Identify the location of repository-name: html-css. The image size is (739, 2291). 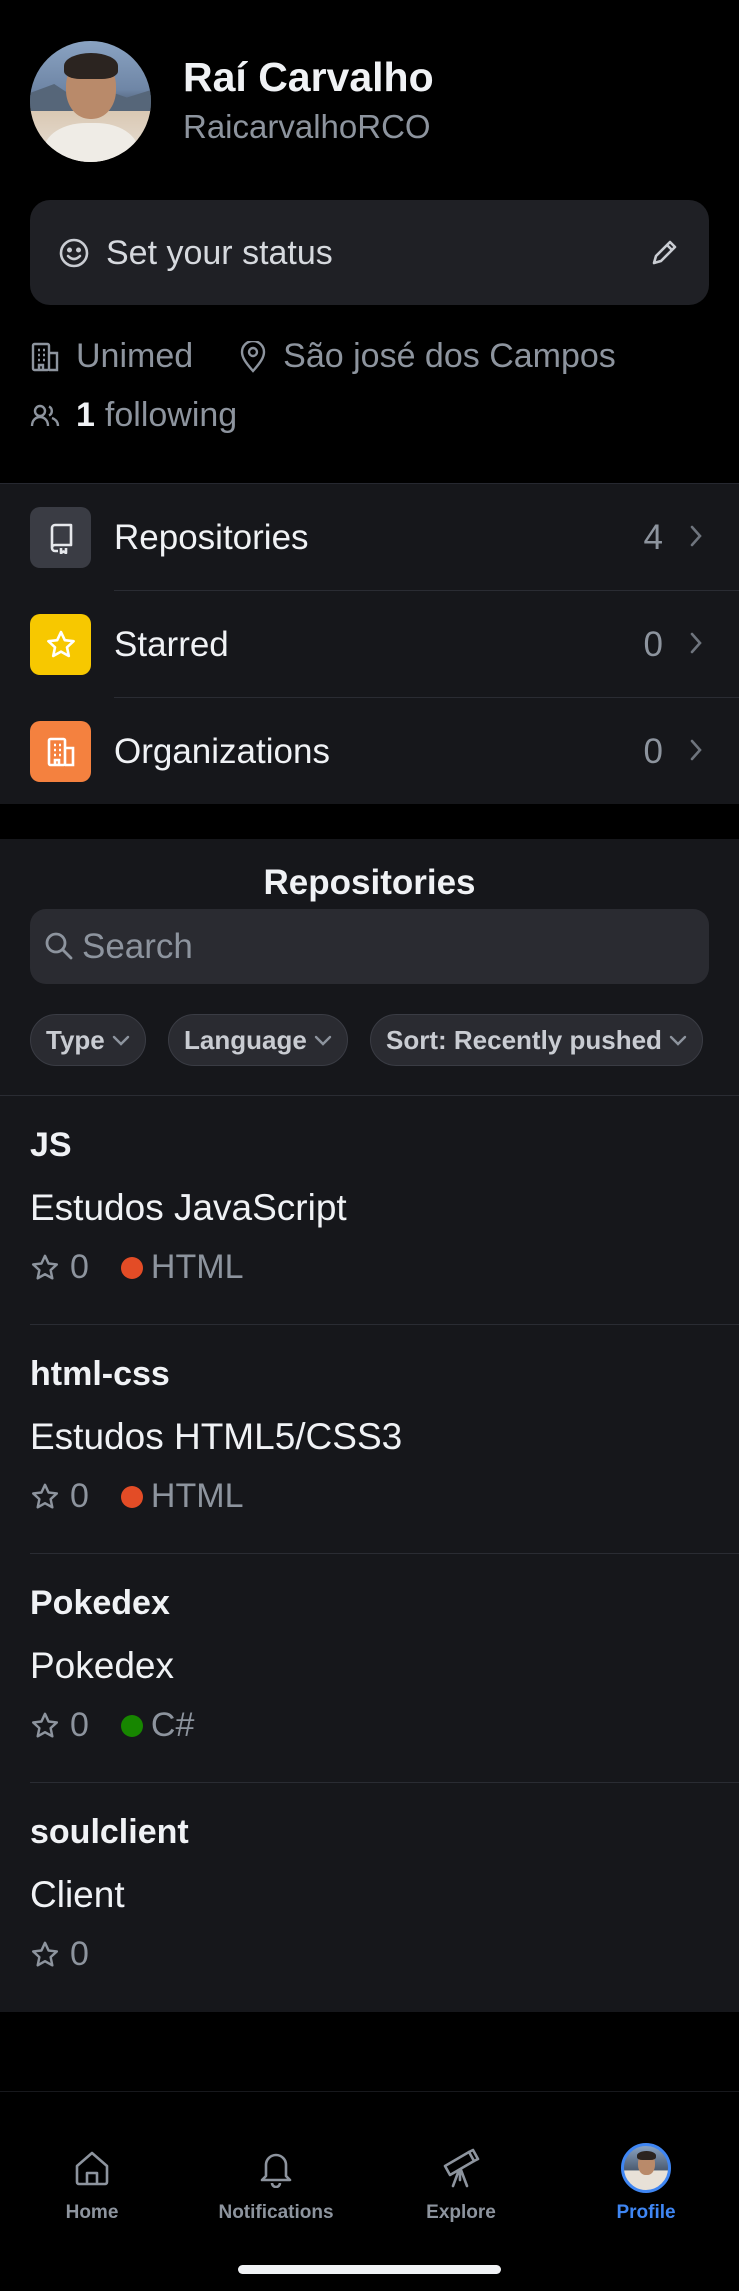
(100, 1374).